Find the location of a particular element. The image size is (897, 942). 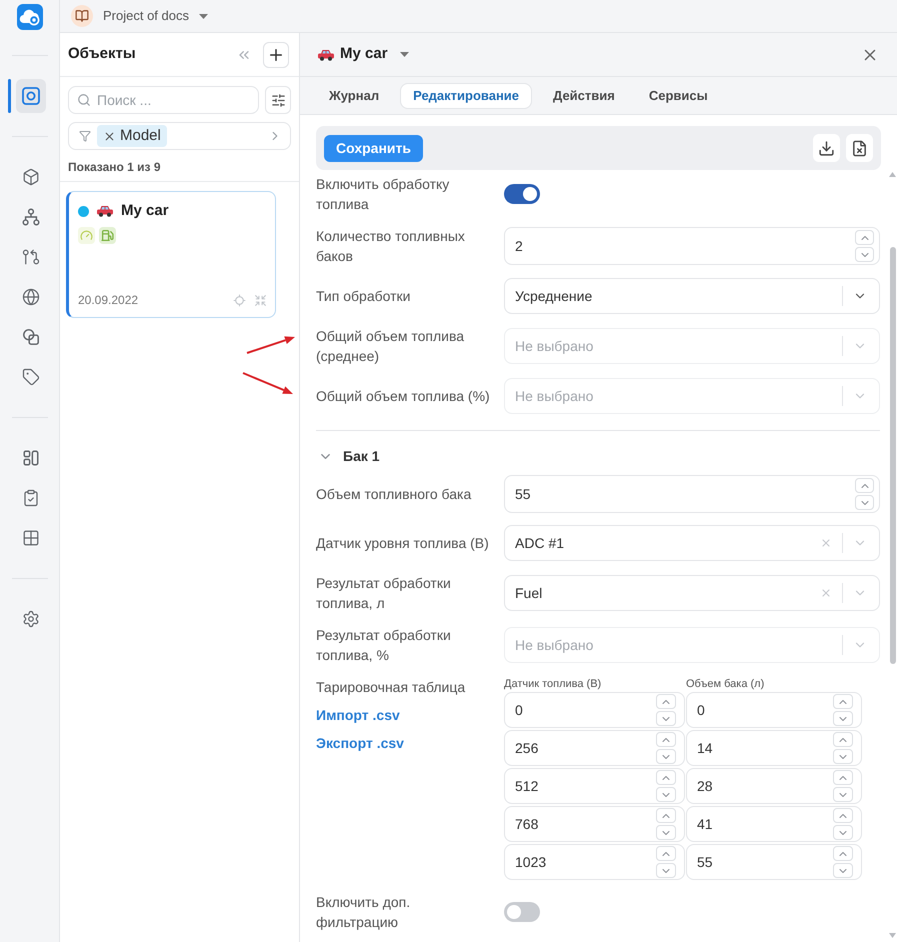

object-name: My car is located at coordinates (145, 211).